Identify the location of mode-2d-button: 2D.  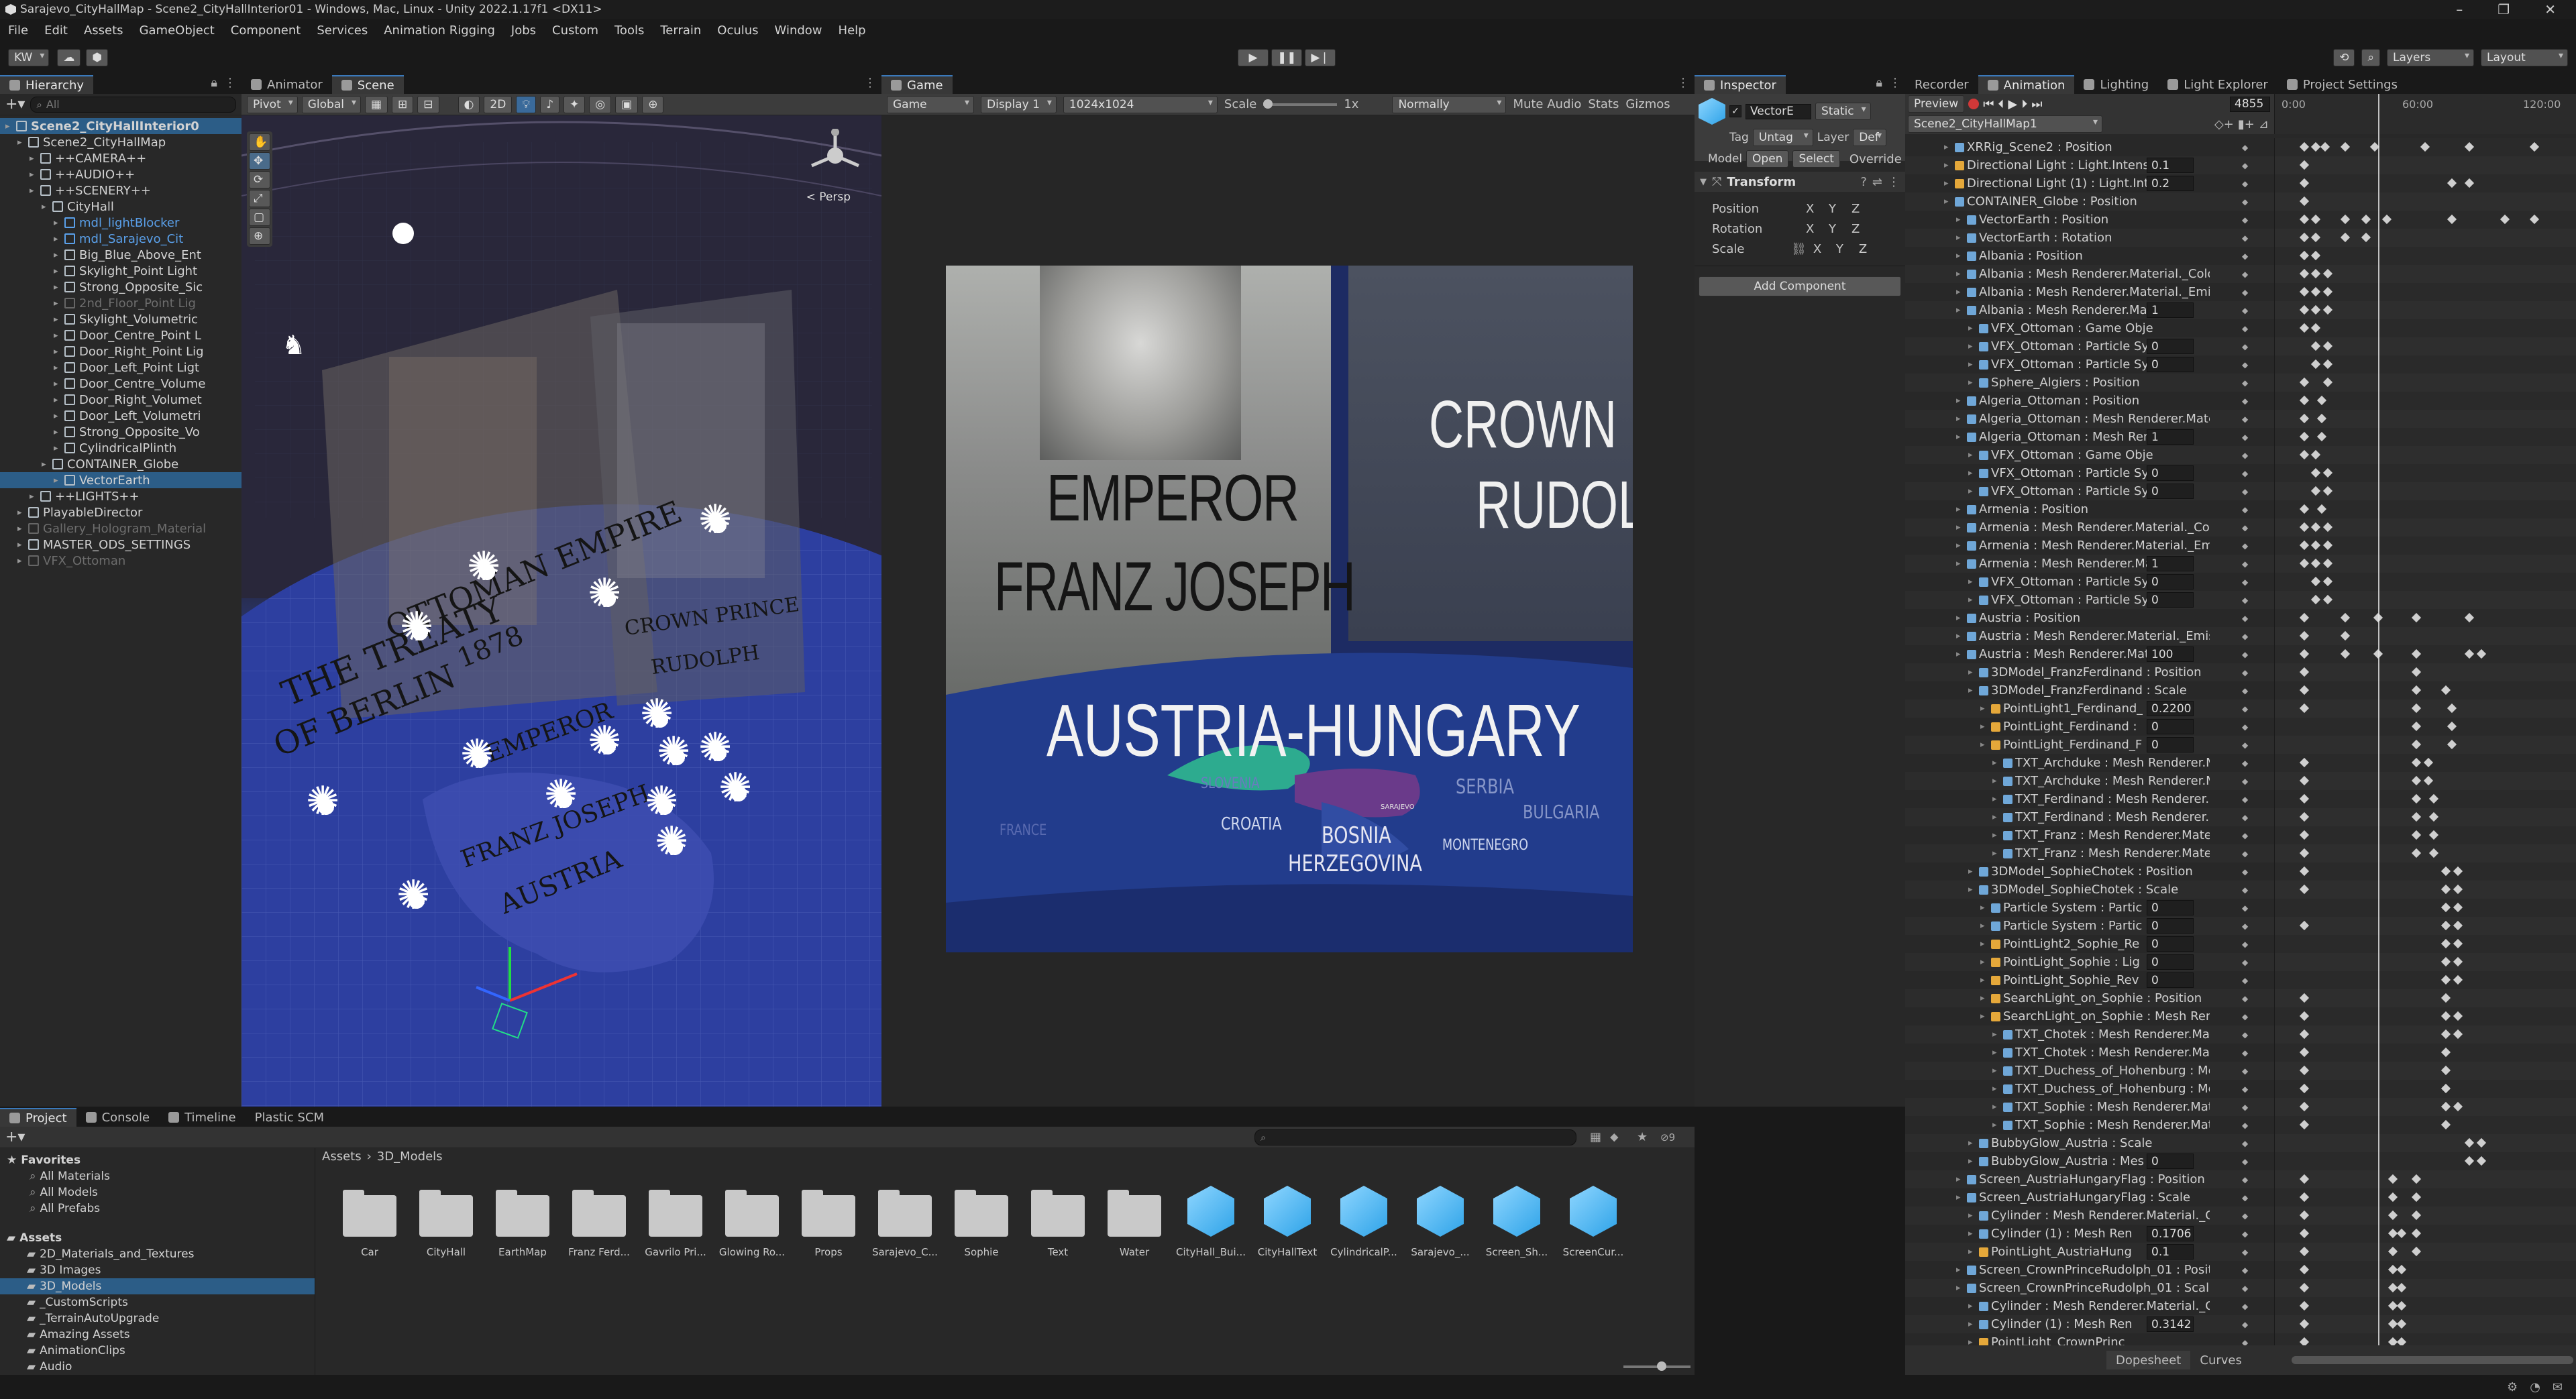
(498, 104).